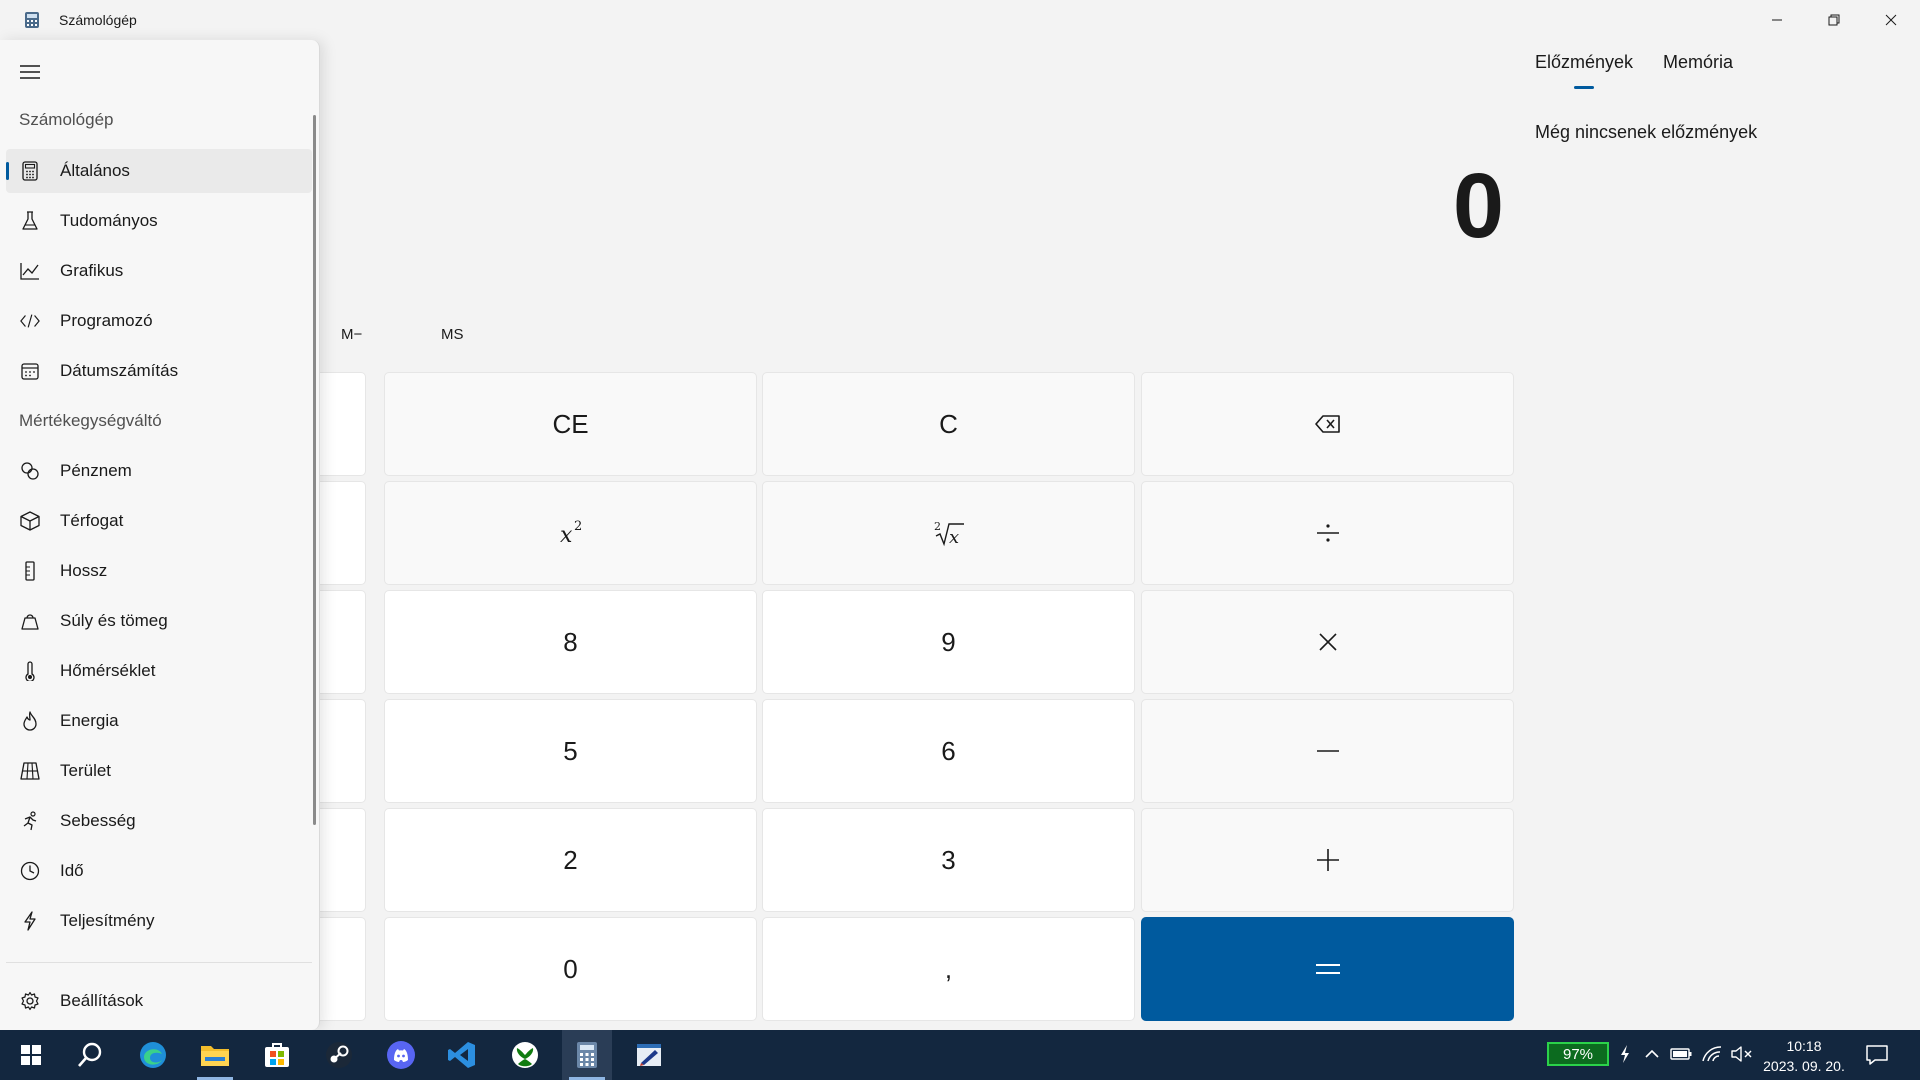 This screenshot has height=1080, width=1920. Describe the element at coordinates (1578, 1054) in the screenshot. I see `battery-indicator: 97%` at that location.